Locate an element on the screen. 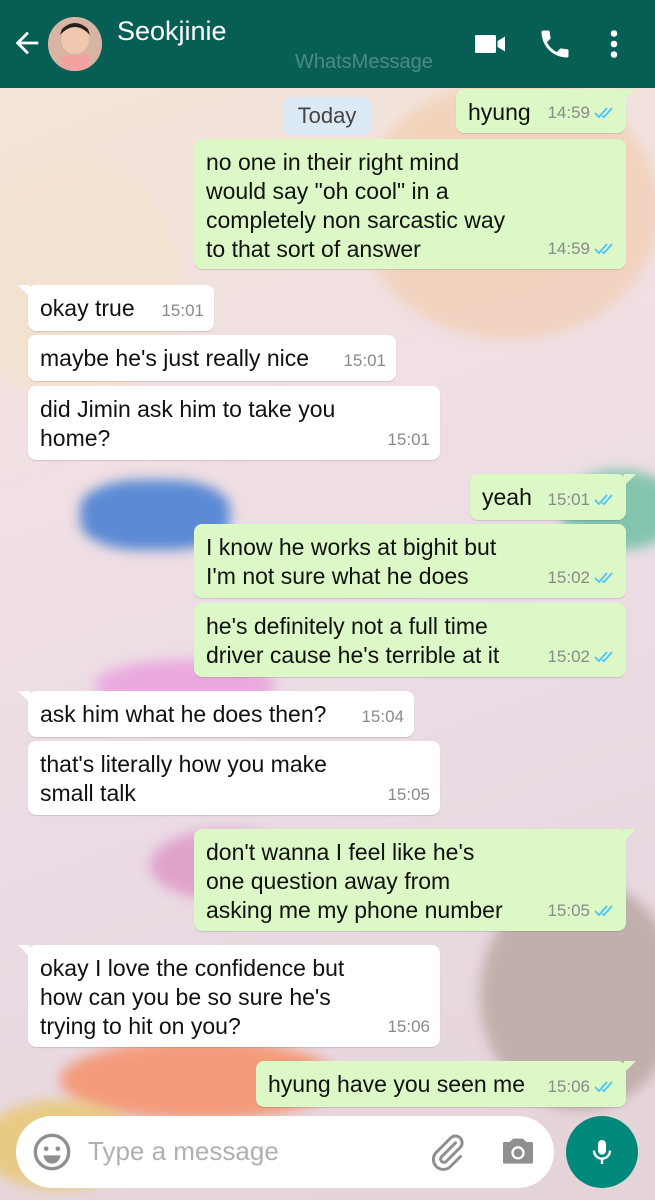  message-text: hyung is located at coordinates (499, 112).